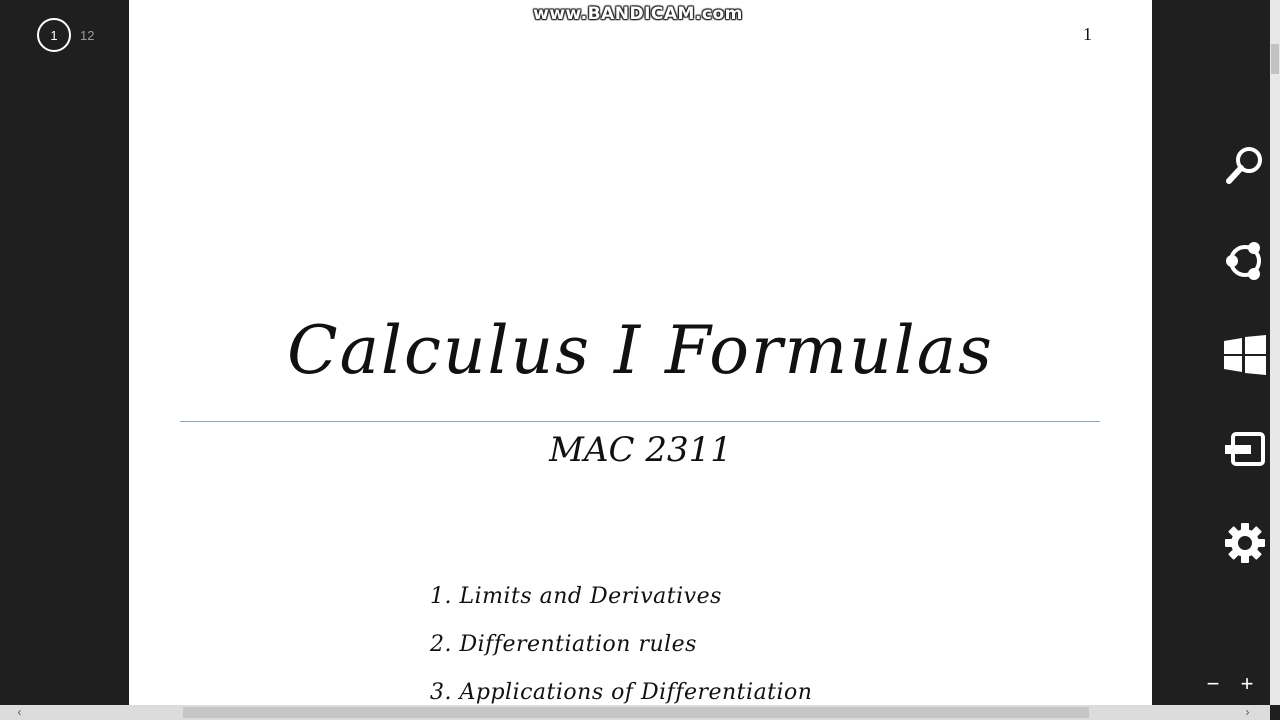  What do you see at coordinates (621, 692) in the screenshot?
I see `toc-item: 3. Applications of Differentiation` at bounding box center [621, 692].